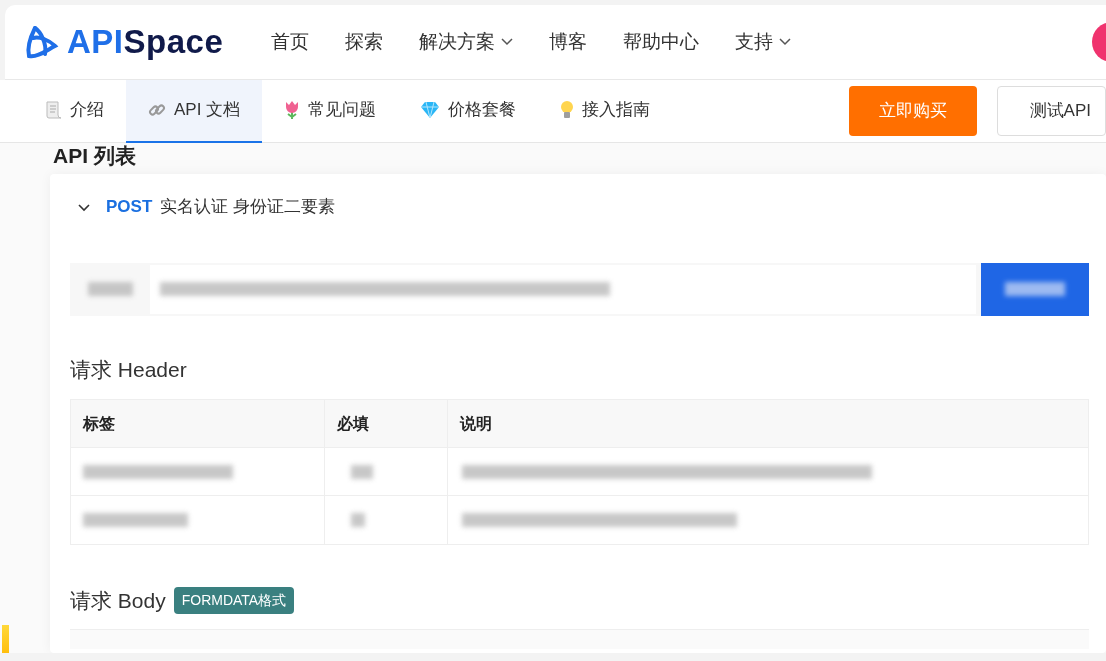 Image resolution: width=1106 pixels, height=661 pixels. I want to click on lightbulb-icon, so click(567, 110).